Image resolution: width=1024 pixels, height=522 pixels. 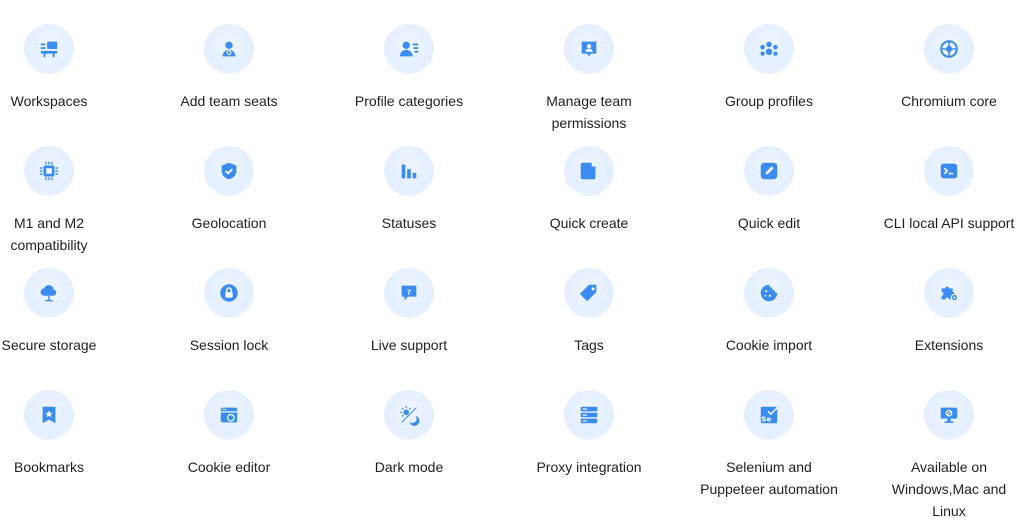 What do you see at coordinates (769, 49) in the screenshot?
I see `group-icon` at bounding box center [769, 49].